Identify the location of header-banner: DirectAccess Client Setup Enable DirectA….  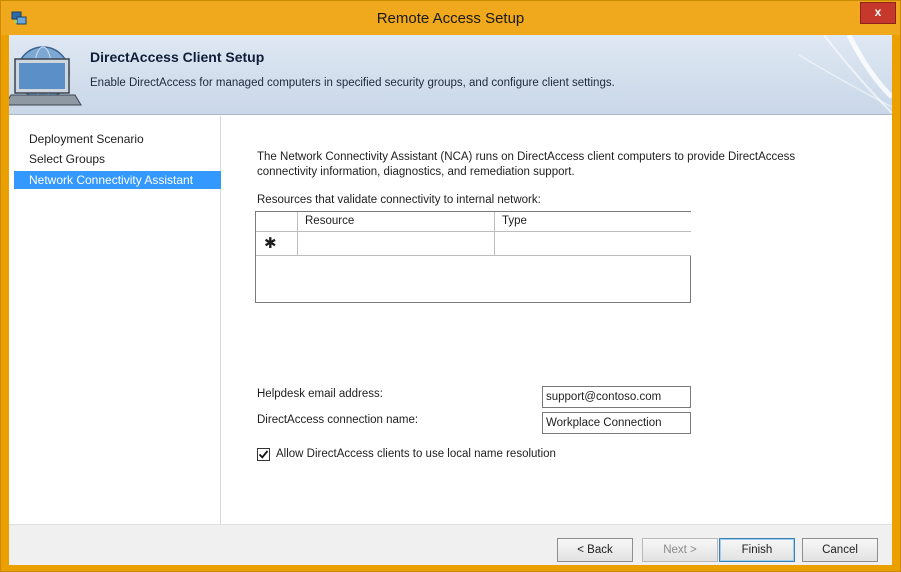
(450, 75).